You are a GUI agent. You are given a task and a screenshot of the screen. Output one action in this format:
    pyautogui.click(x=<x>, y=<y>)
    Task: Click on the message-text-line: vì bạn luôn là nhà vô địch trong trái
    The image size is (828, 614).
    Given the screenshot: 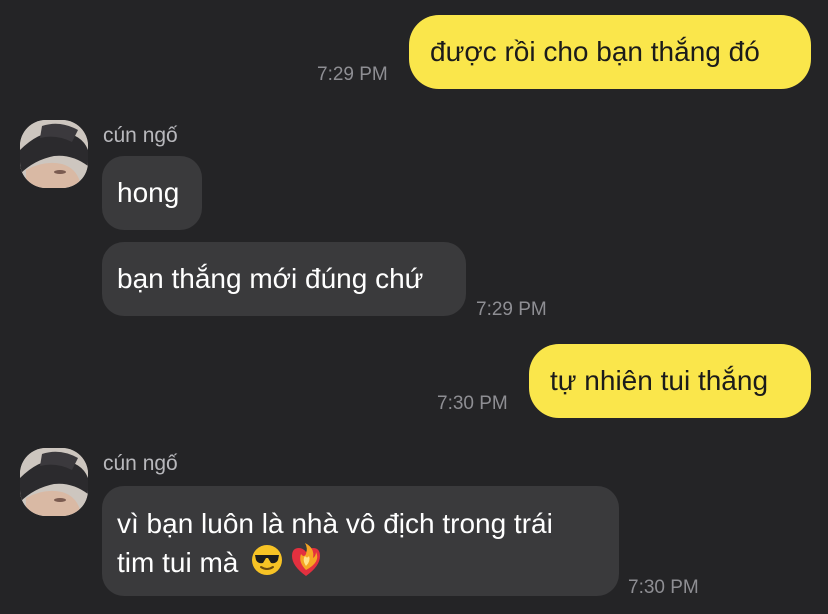 What is the action you would take?
    pyautogui.click(x=335, y=523)
    